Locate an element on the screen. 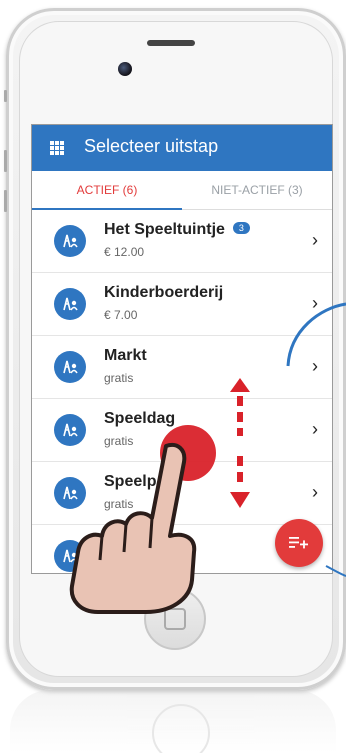 This screenshot has width=346, height=753. item-title: Kinderboerderij is located at coordinates (164, 292).